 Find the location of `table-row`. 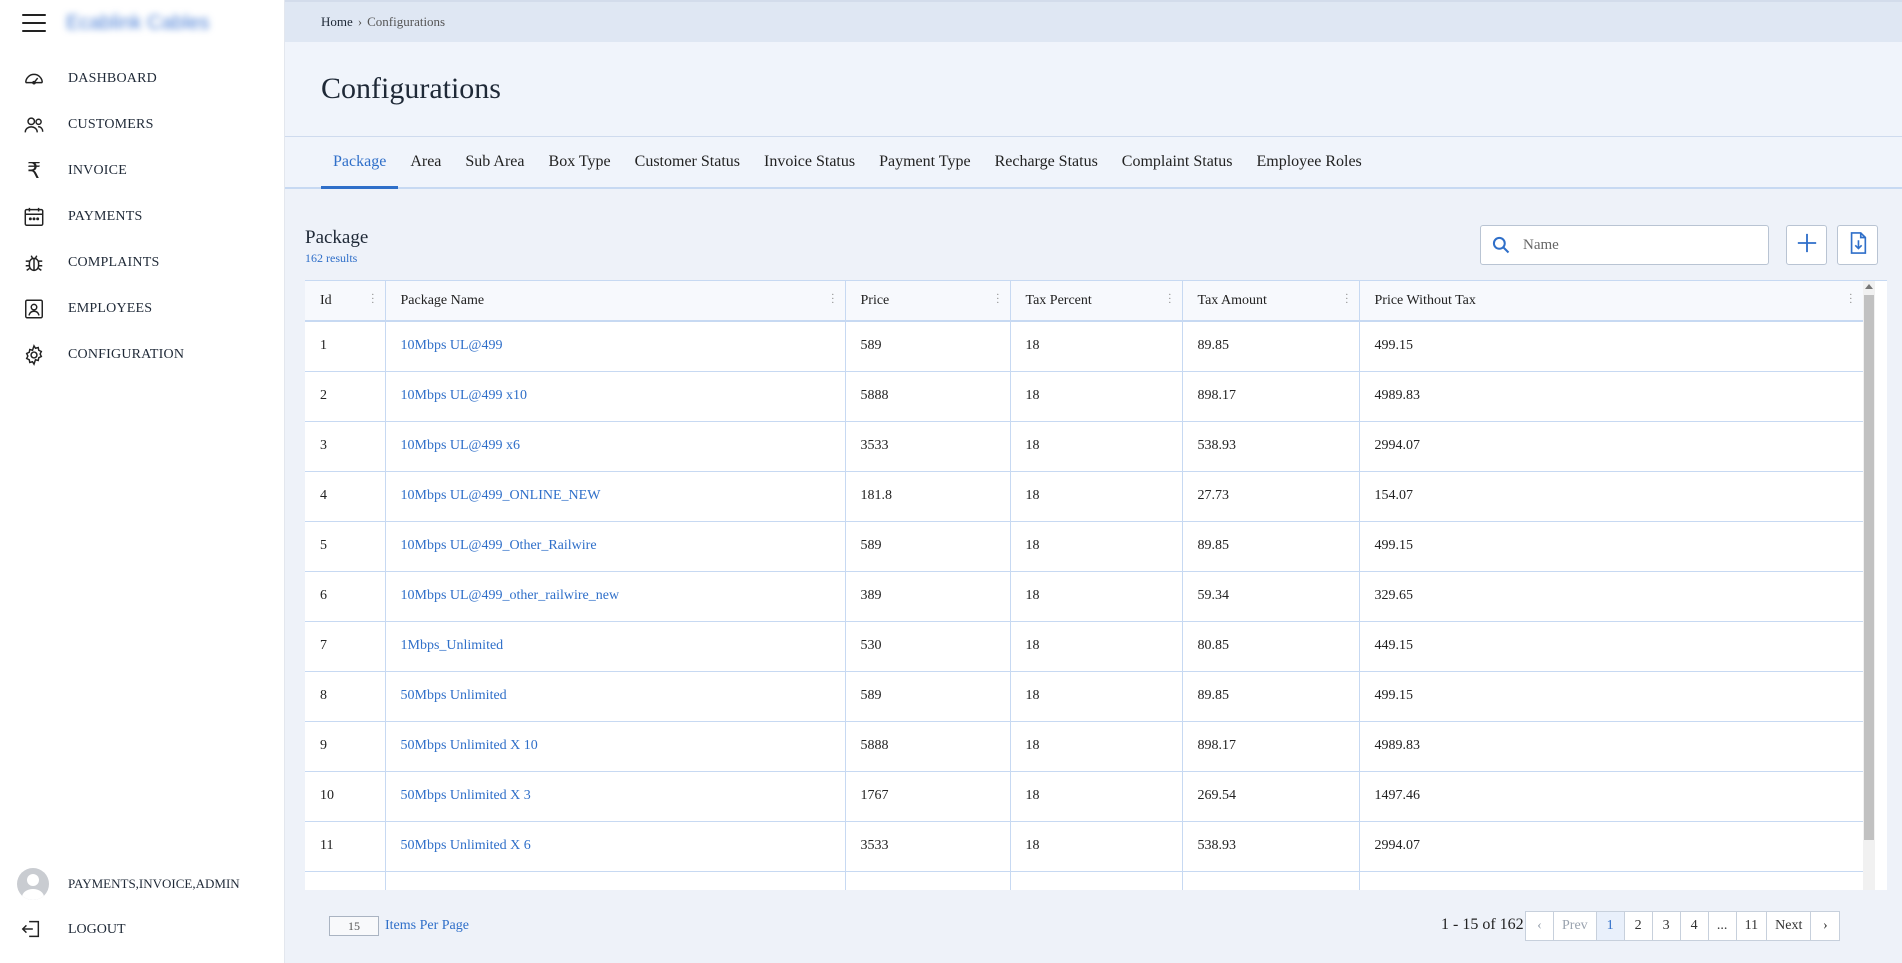

table-row is located at coordinates (1084, 880).